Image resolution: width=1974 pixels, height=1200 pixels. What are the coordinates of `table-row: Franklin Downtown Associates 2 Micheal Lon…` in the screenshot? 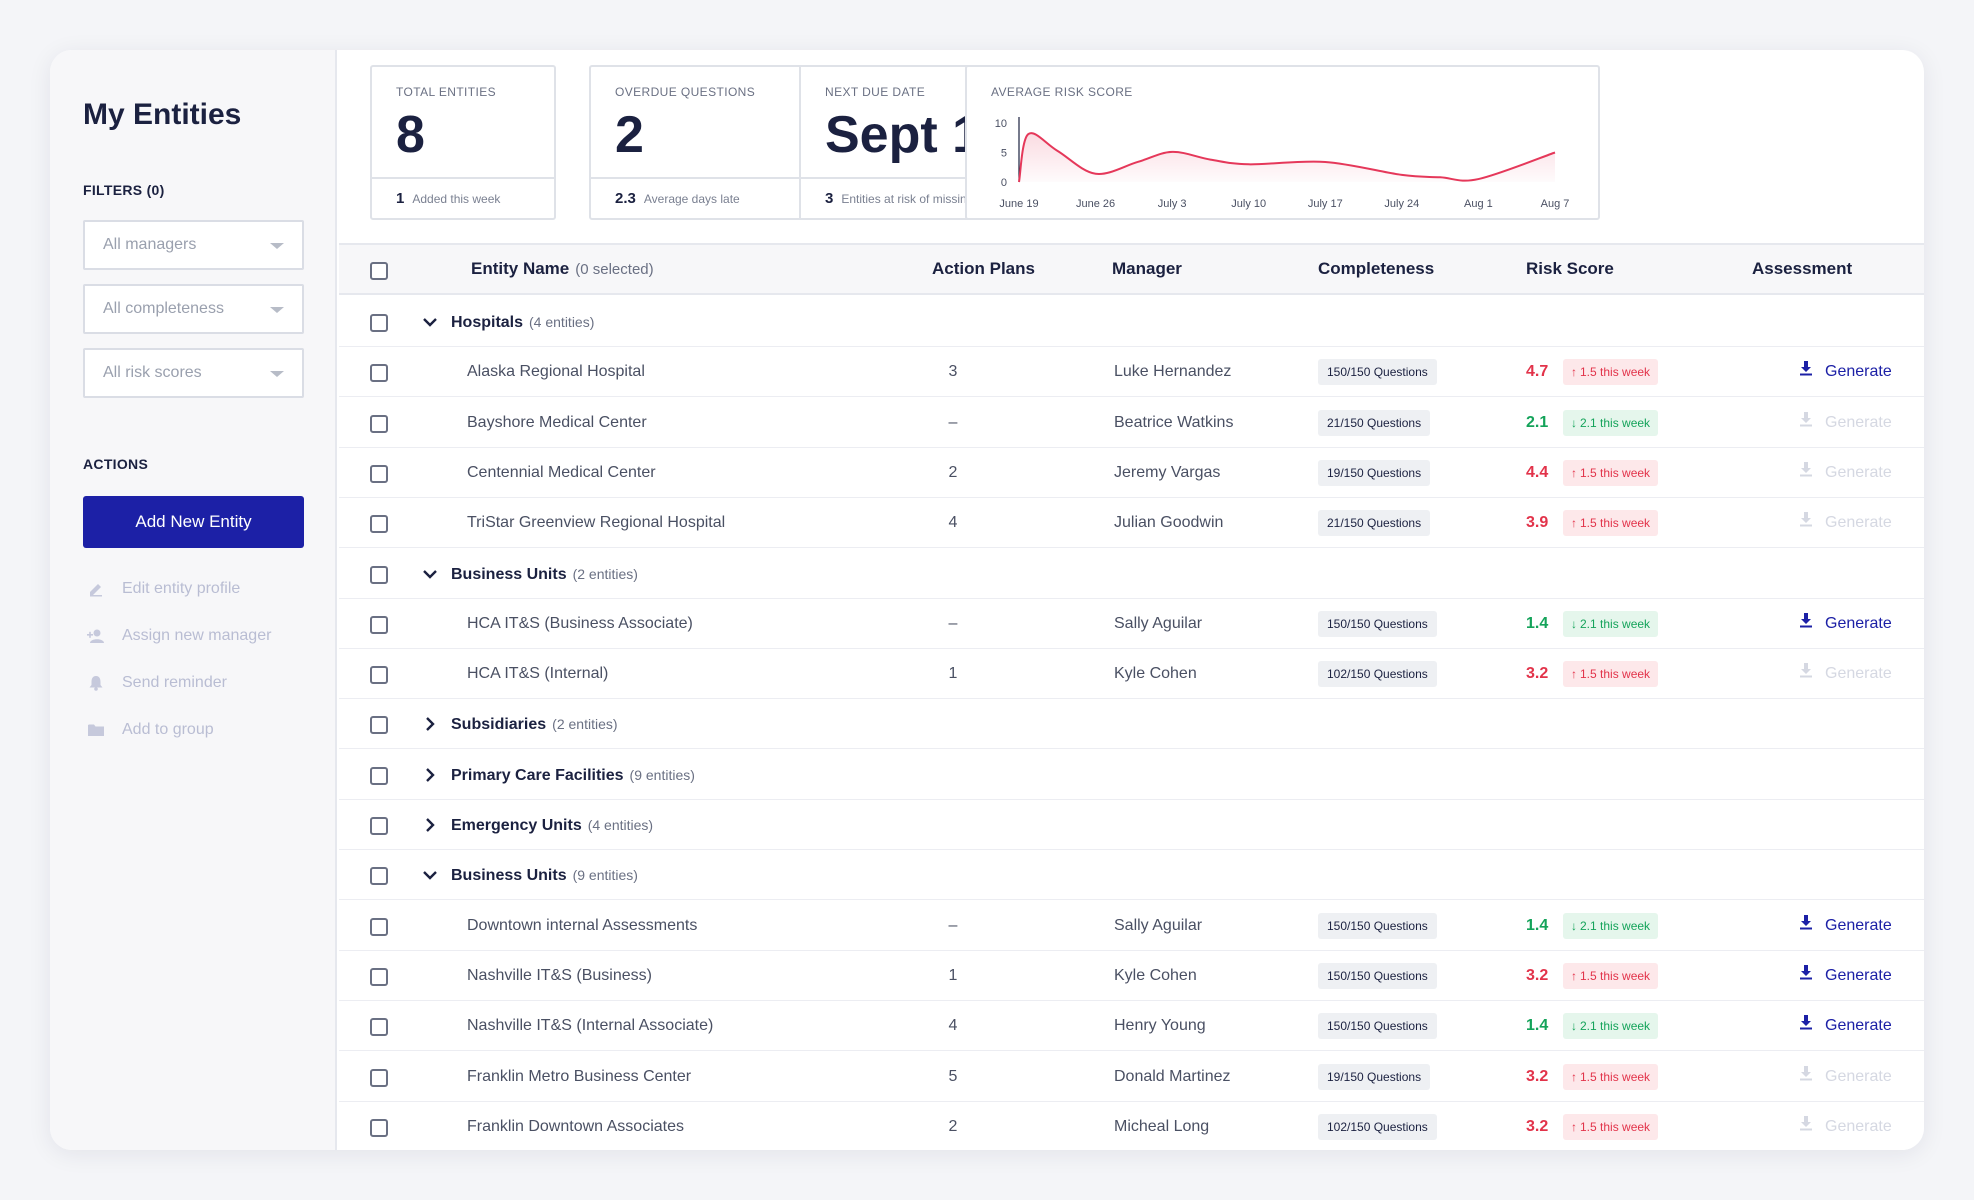 It's located at (1131, 1125).